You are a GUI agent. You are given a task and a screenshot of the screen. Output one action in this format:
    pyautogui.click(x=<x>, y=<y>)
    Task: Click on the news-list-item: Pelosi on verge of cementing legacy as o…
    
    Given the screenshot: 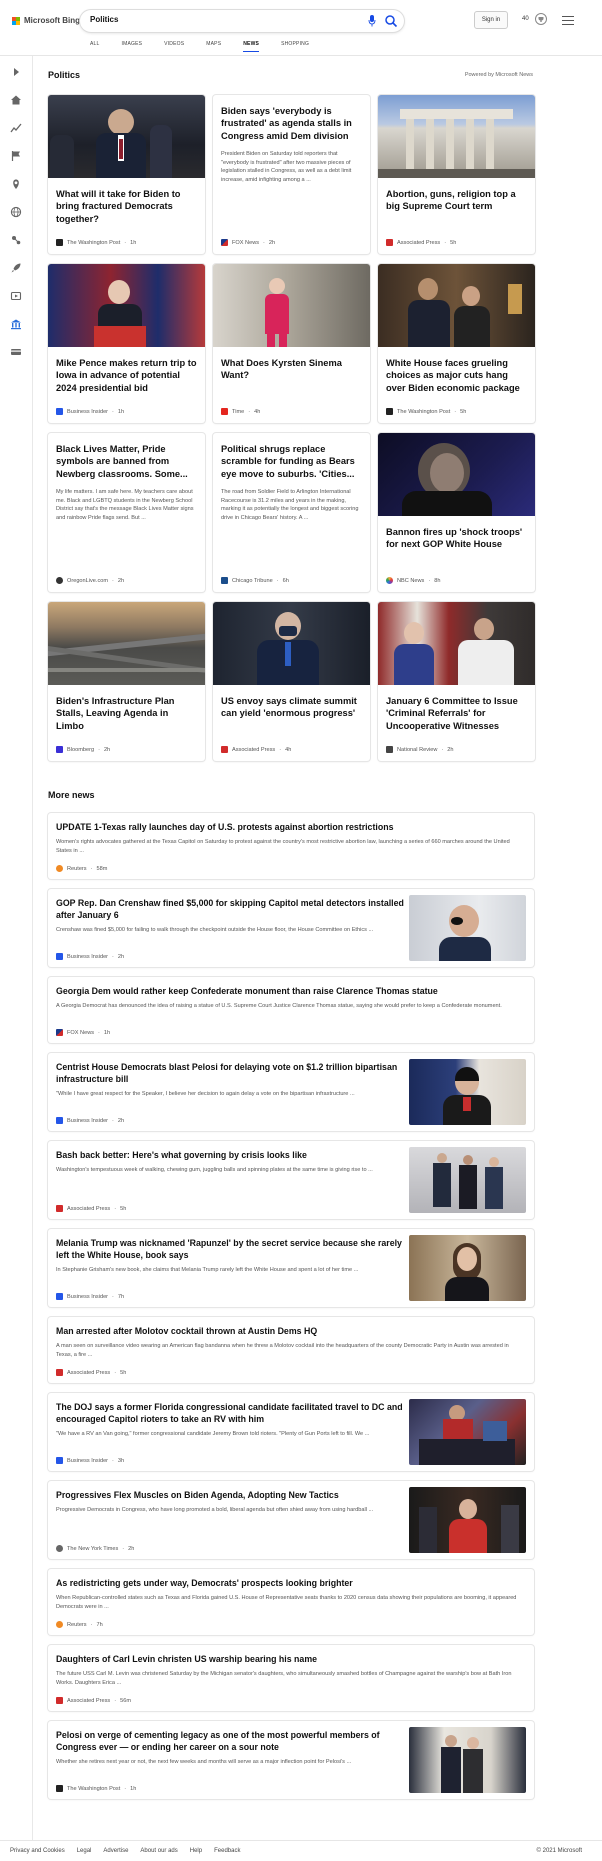 What is the action you would take?
    pyautogui.click(x=291, y=1760)
    